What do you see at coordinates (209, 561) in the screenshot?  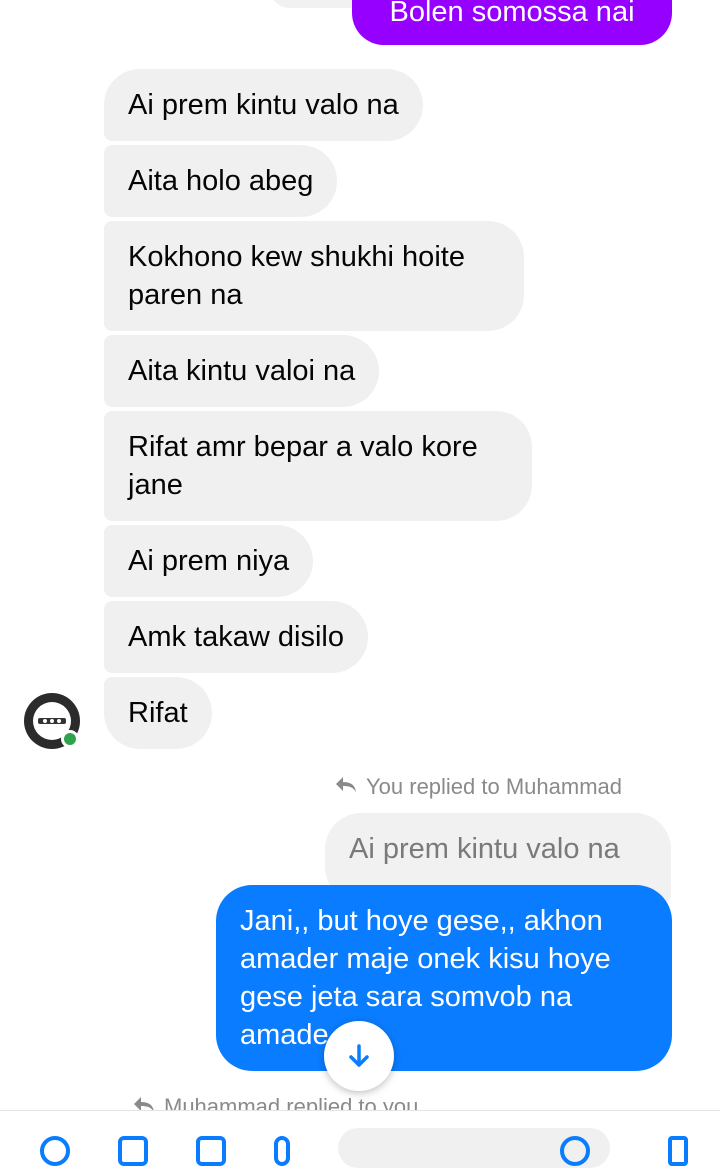 I see `received-message: Ai prem niya` at bounding box center [209, 561].